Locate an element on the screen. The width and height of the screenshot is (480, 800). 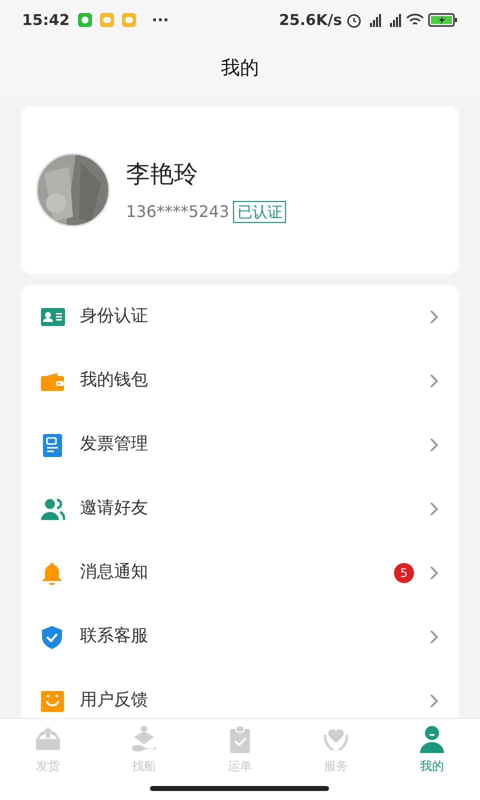
ship-icon is located at coordinates (144, 739).